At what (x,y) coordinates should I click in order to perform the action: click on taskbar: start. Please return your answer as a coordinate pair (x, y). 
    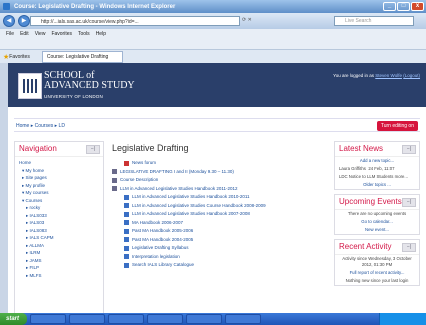
    Looking at the image, I should click on (213, 319).